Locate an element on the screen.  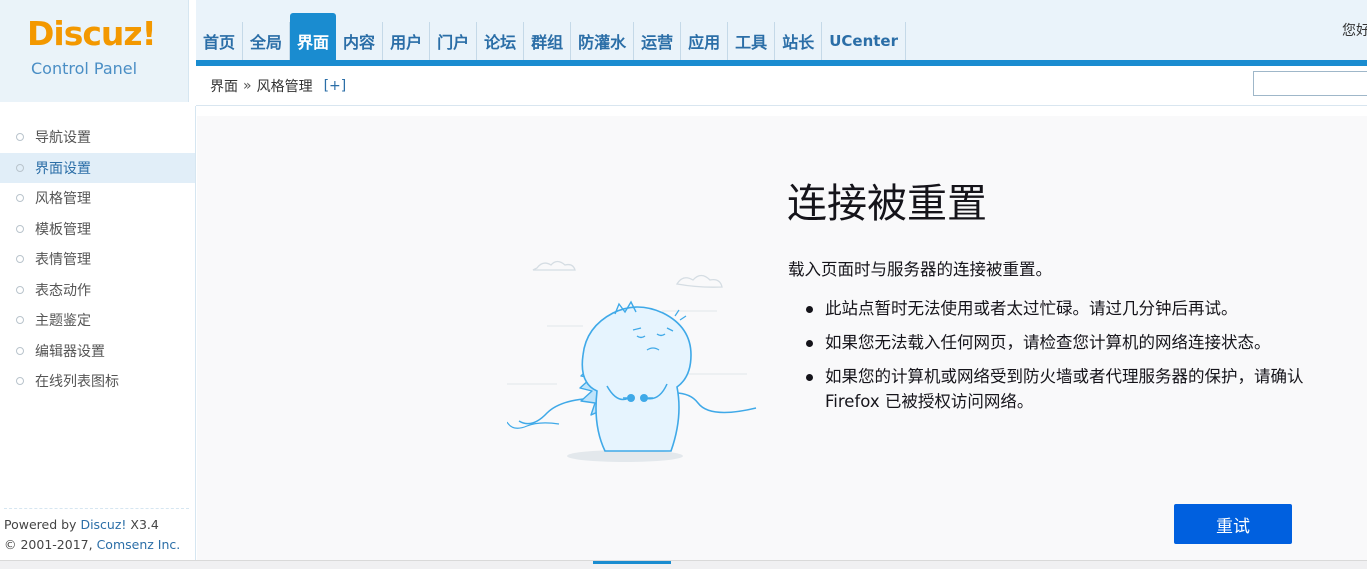
sidebar-item-smilies: 表情管理 is located at coordinates (97, 259).